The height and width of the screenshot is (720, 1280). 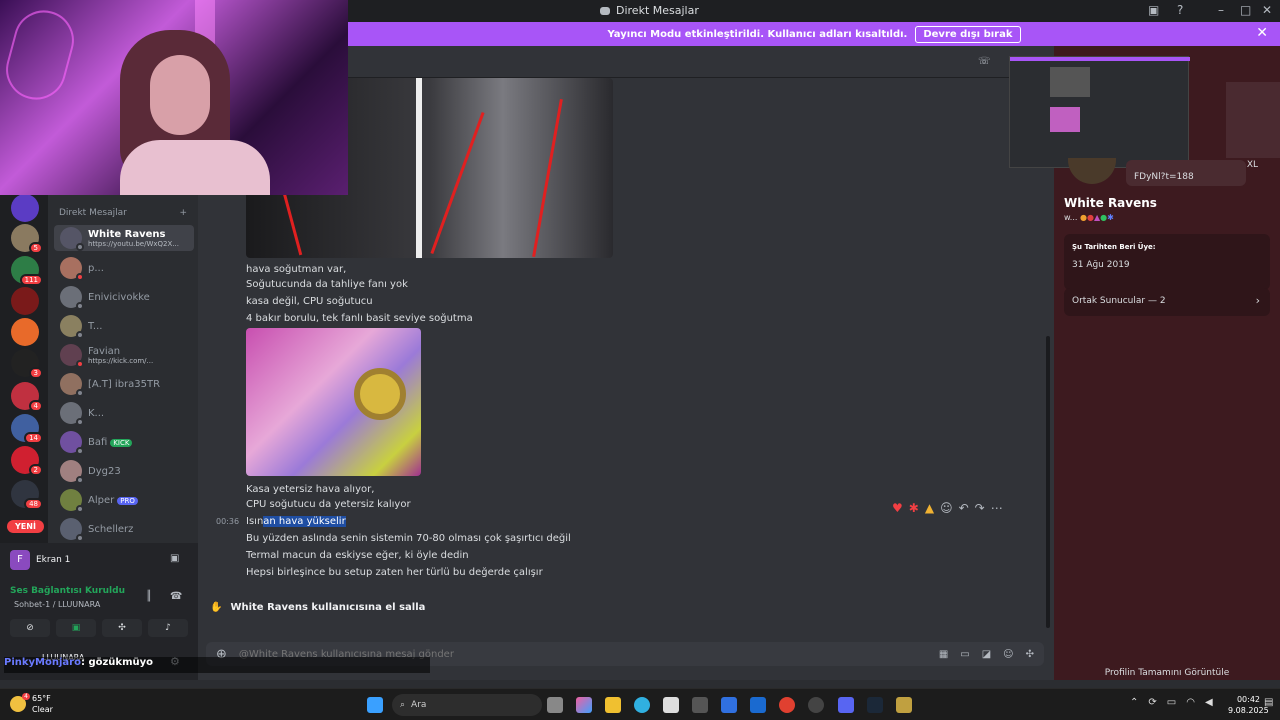 I want to click on wave-prompt: ✋ White Ravens kullanıcısına el salla, so click(x=317, y=607).